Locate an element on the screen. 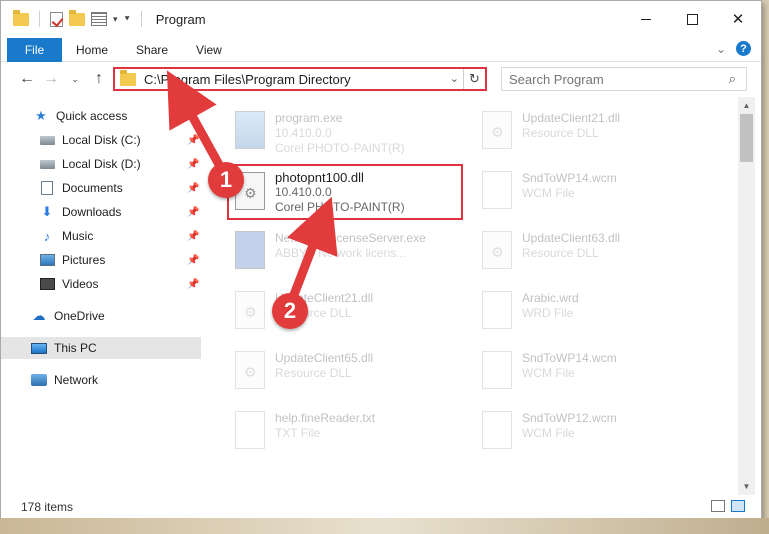  expand-ribbon-icon: ⌄ is located at coordinates (721, 49).